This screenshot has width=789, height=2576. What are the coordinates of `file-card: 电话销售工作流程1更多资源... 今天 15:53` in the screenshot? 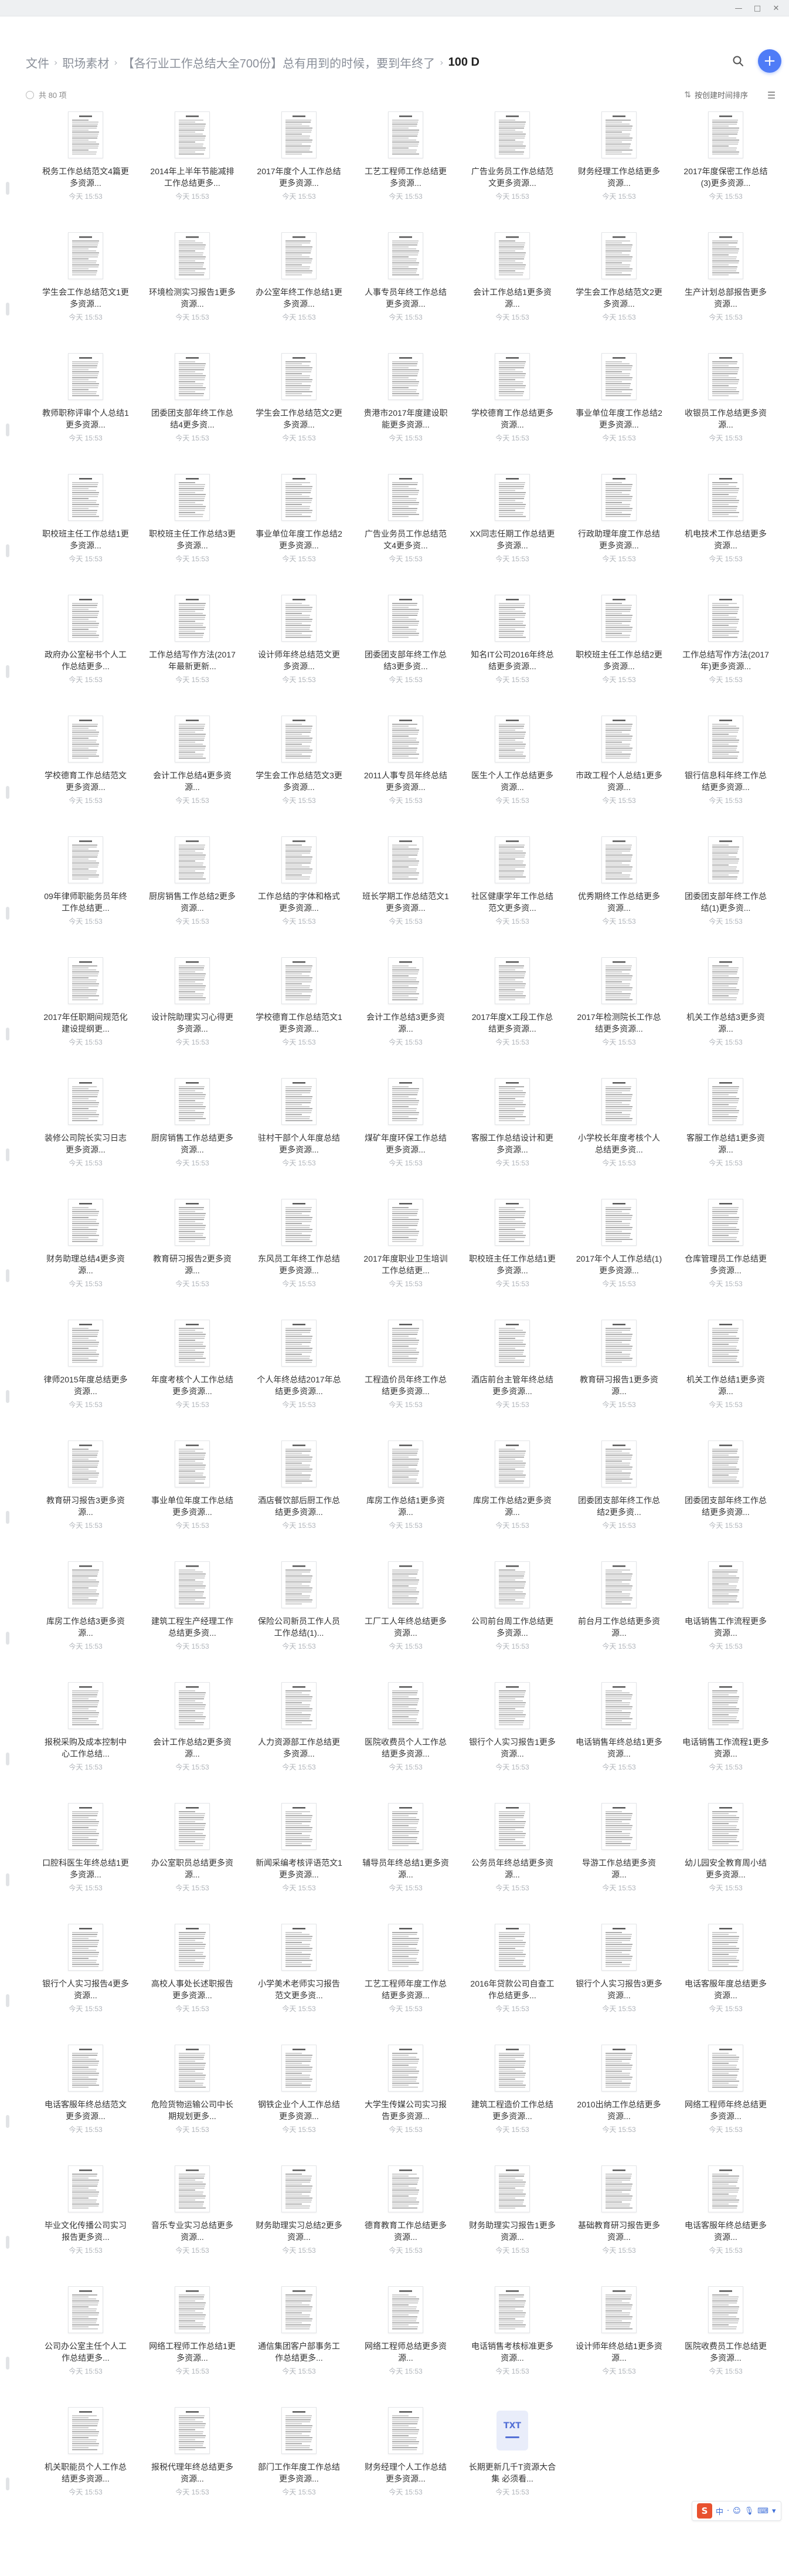 It's located at (725, 1729).